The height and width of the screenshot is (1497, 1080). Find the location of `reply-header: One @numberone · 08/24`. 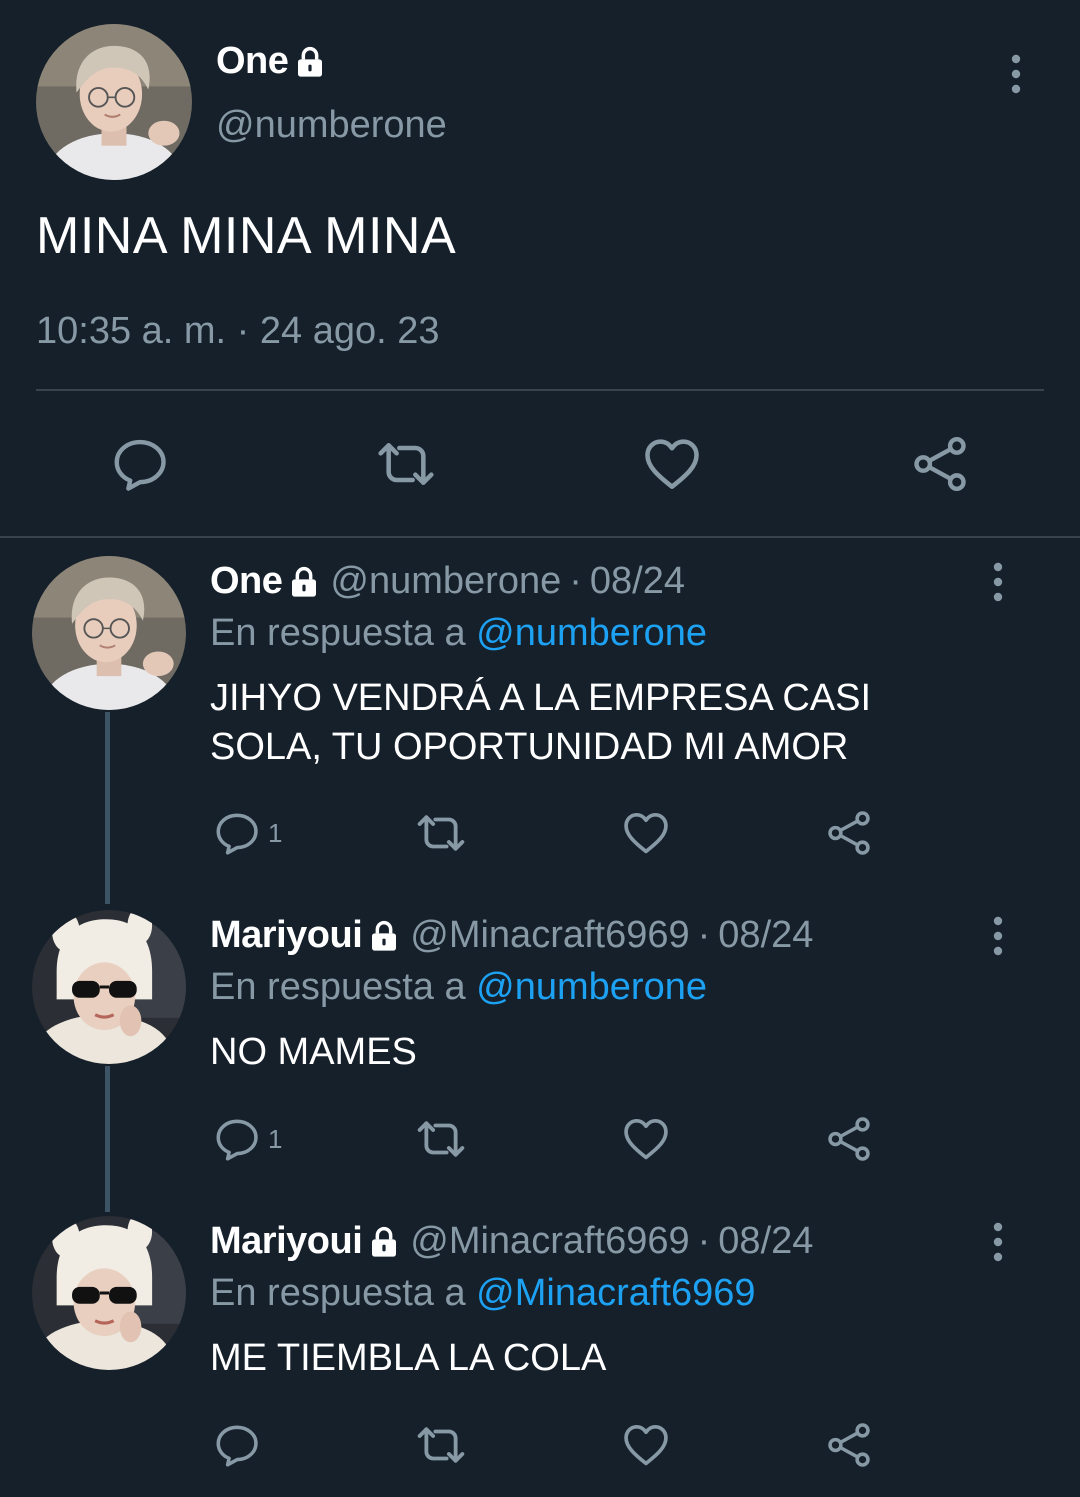

reply-header: One @numberone · 08/24 is located at coordinates (447, 581).